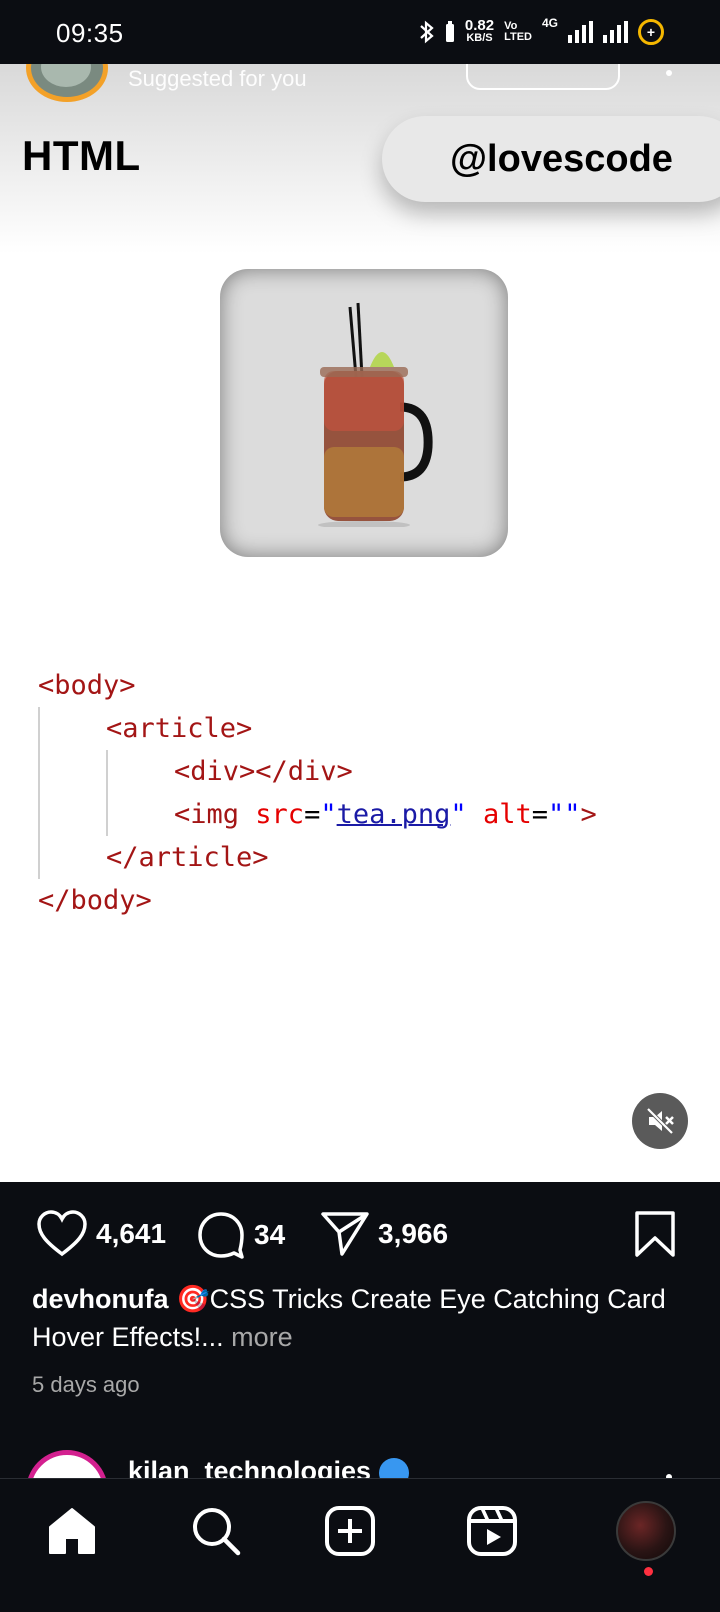  What do you see at coordinates (358, 857) in the screenshot?
I see `code-line-5: </article>` at bounding box center [358, 857].